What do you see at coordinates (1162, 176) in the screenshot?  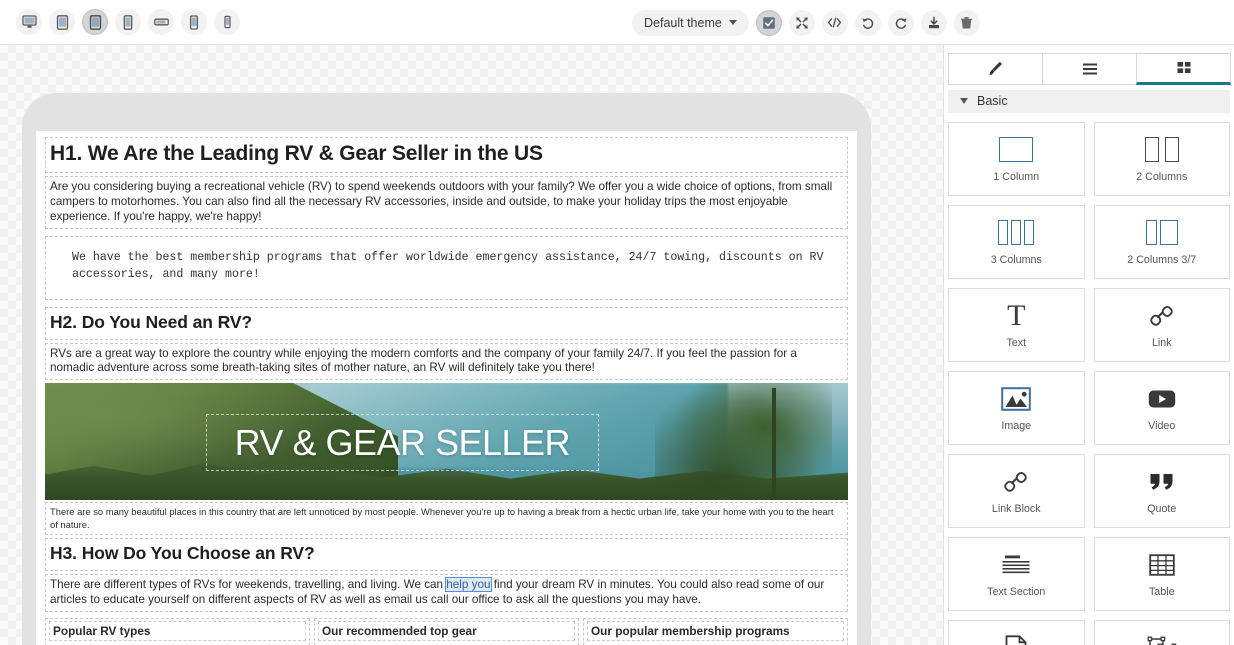 I see `widget-label: 2 Columns` at bounding box center [1162, 176].